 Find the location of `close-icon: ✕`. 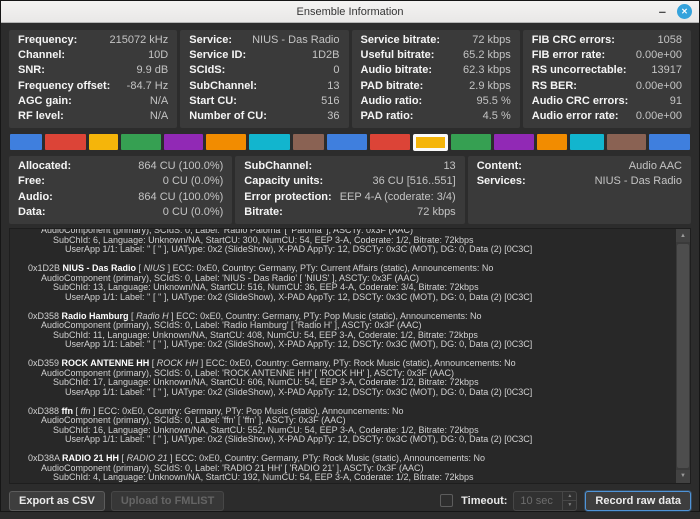

close-icon: ✕ is located at coordinates (684, 11).